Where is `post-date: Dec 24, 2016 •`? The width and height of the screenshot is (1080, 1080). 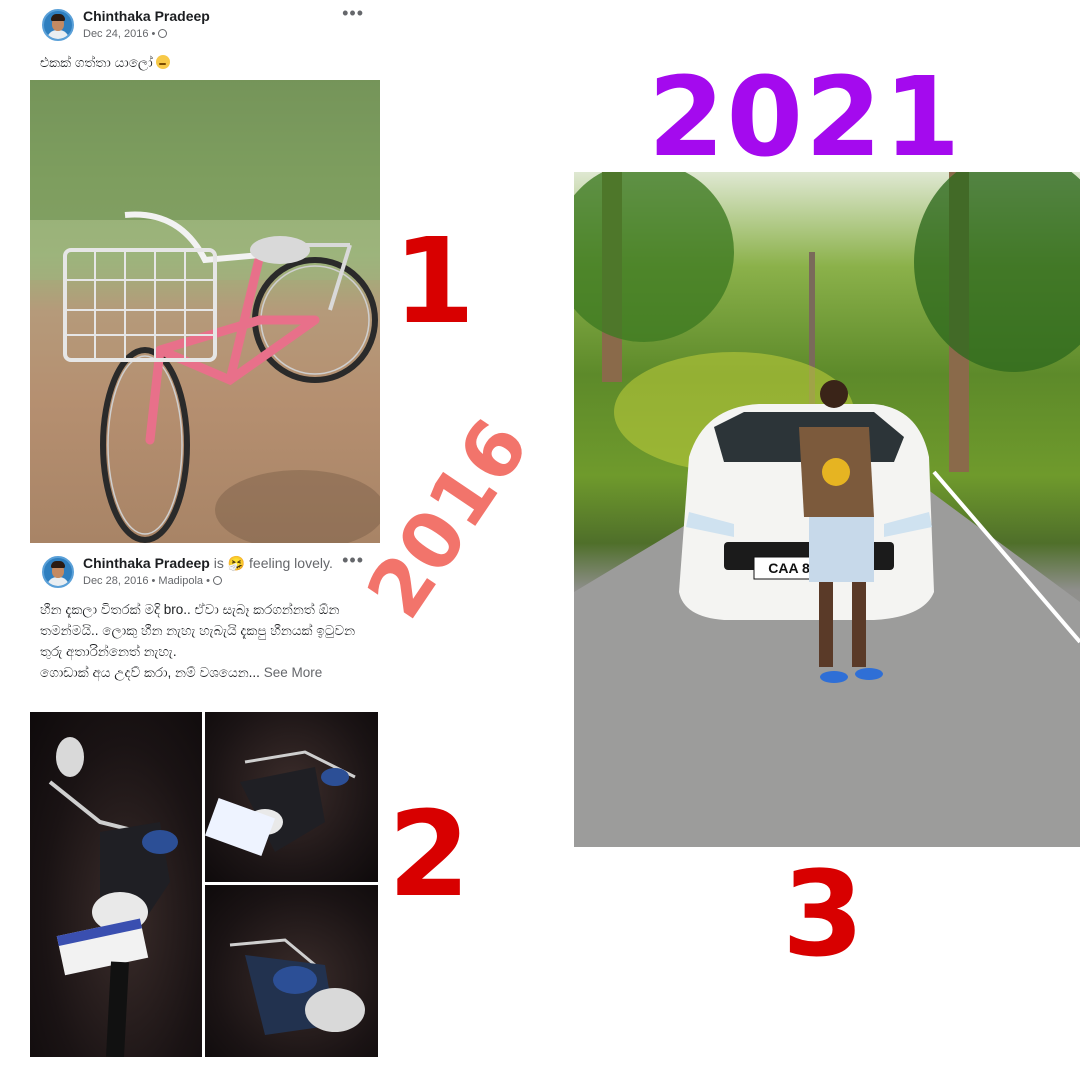
post-date: Dec 24, 2016 • is located at coordinates (119, 34).